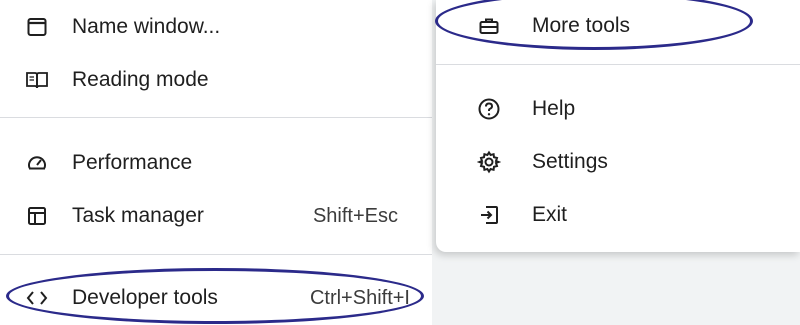 This screenshot has width=800, height=325. I want to click on book-icon, so click(37, 80).